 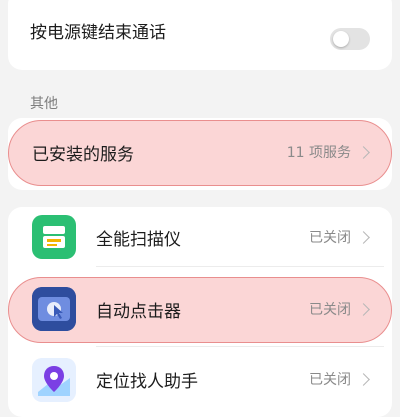 I want to click on power-key-end-call-label: 按电源键结束通话, so click(x=98, y=32).